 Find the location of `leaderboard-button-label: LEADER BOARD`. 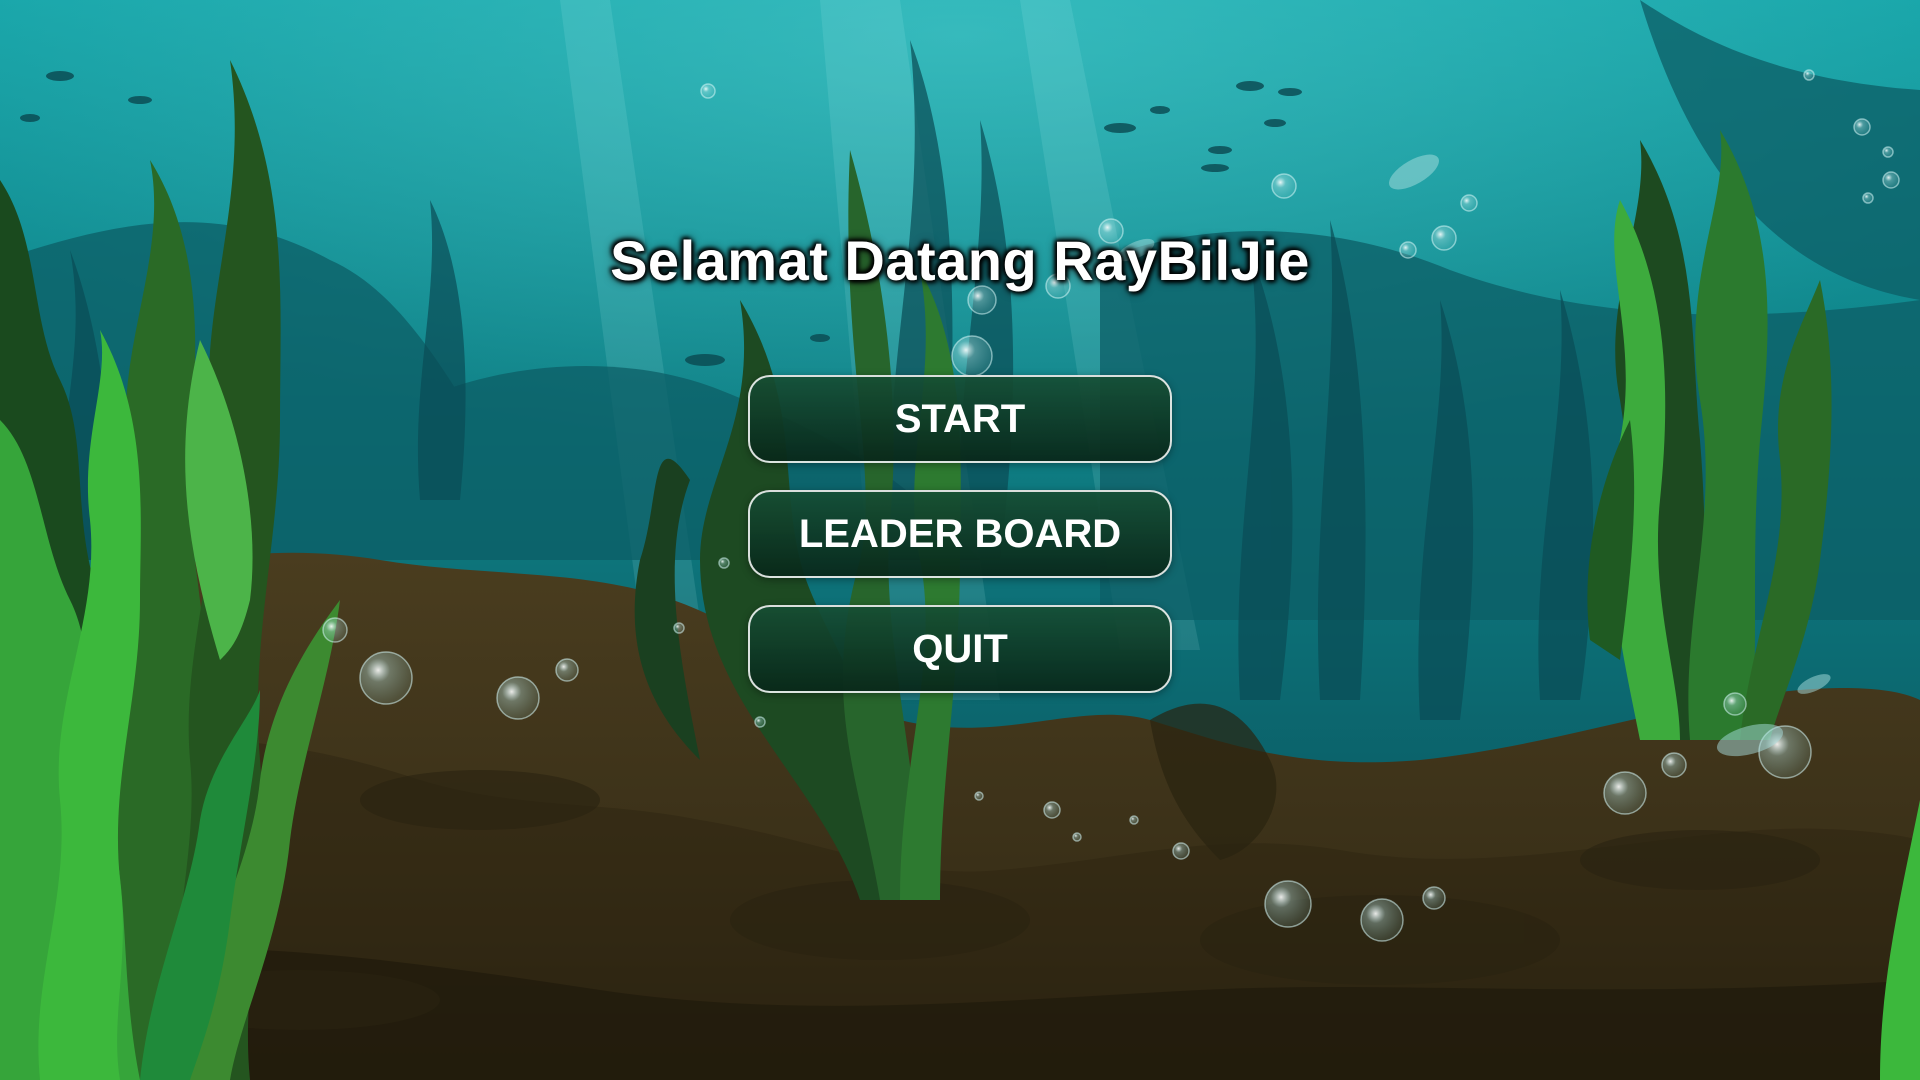

leaderboard-button-label: LEADER BOARD is located at coordinates (960, 533).